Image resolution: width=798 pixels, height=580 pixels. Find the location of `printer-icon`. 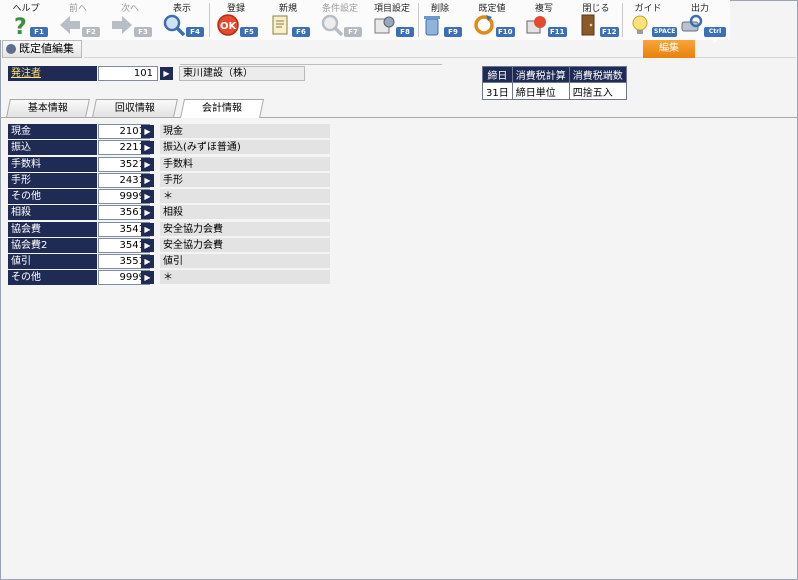

printer-icon is located at coordinates (692, 23).